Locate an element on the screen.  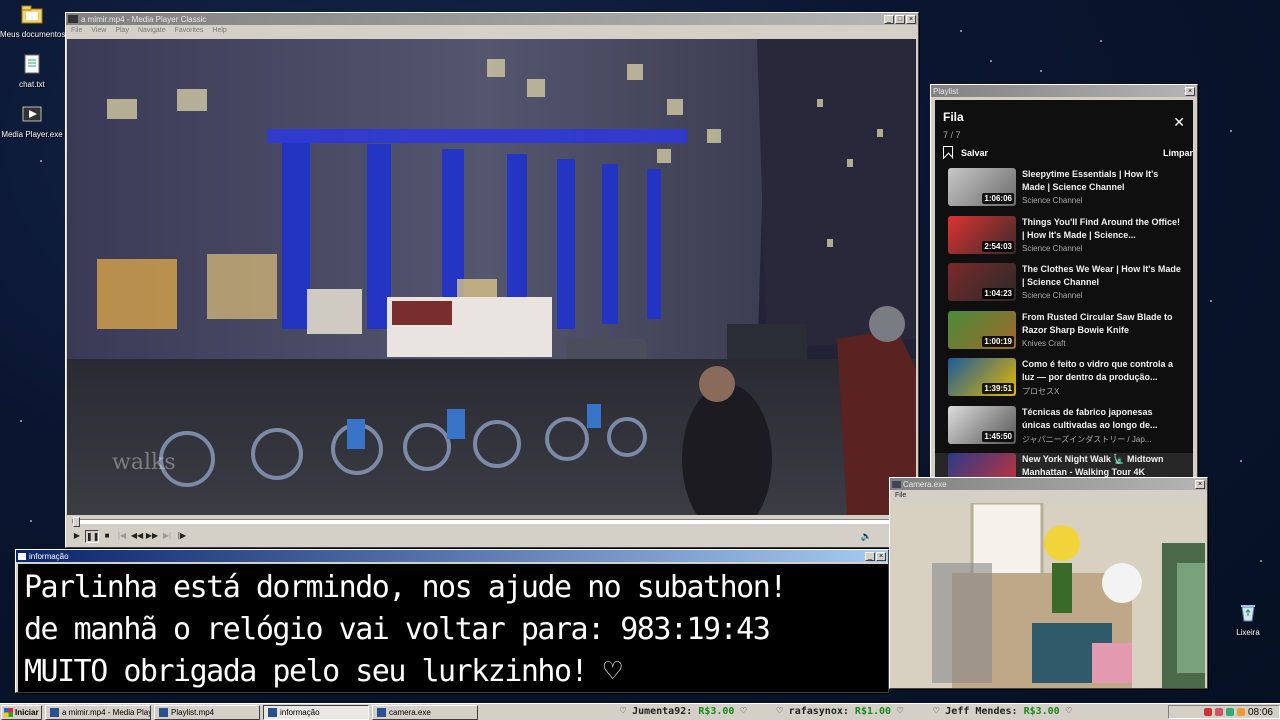
menu-favorites: Favorites is located at coordinates (189, 30).